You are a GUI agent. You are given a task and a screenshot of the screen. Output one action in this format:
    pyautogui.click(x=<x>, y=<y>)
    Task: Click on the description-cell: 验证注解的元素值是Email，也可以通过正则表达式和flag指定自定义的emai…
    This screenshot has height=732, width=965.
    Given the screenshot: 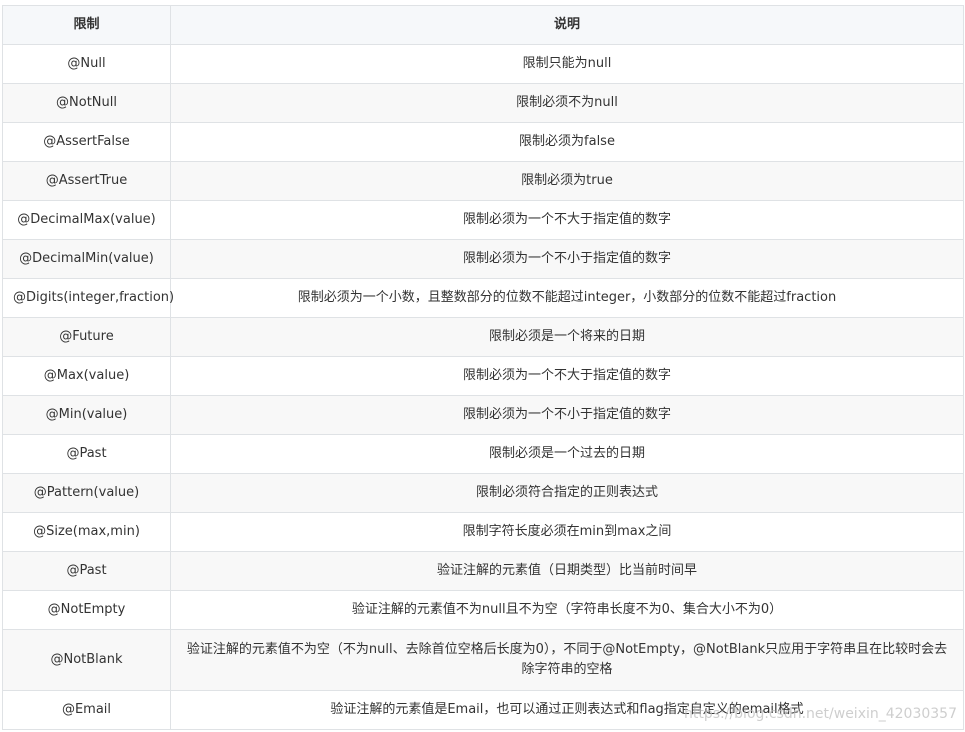 What is the action you would take?
    pyautogui.click(x=567, y=710)
    